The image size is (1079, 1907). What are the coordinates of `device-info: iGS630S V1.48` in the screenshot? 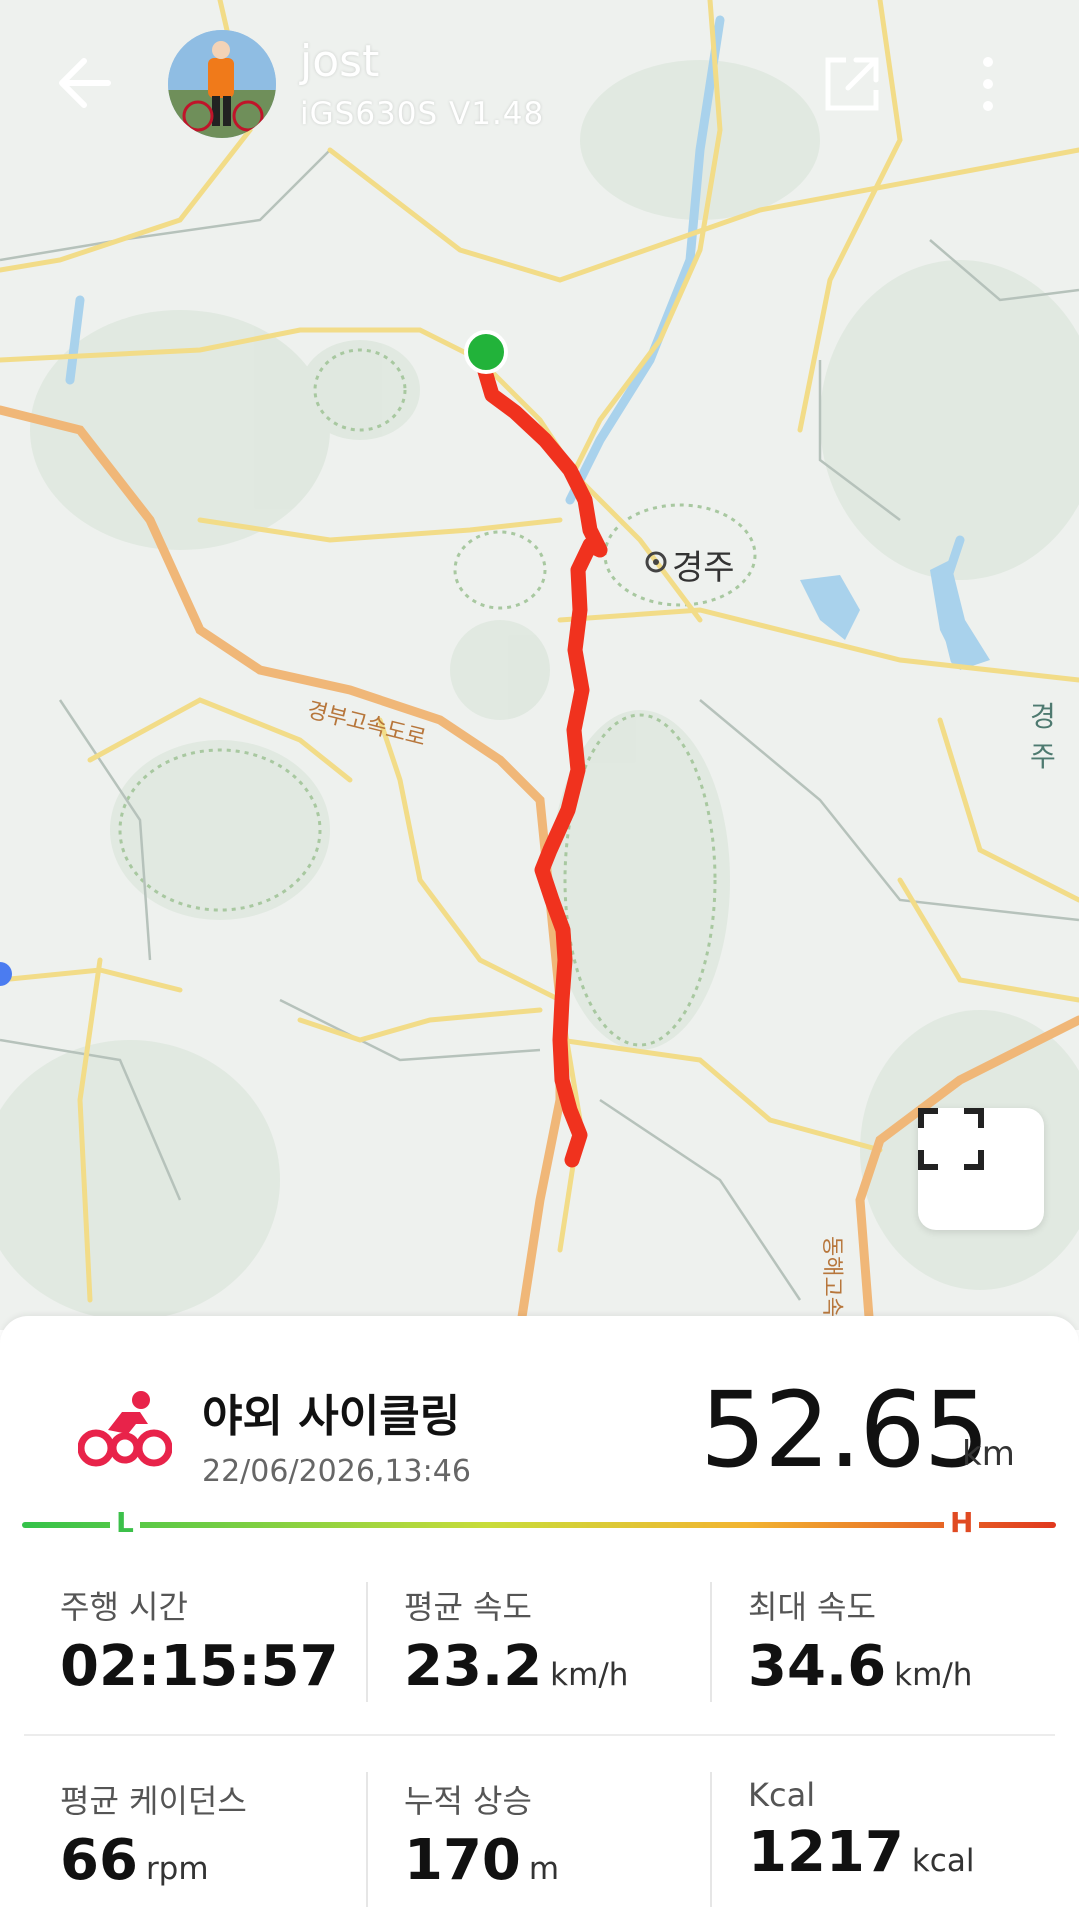 It's located at (422, 114).